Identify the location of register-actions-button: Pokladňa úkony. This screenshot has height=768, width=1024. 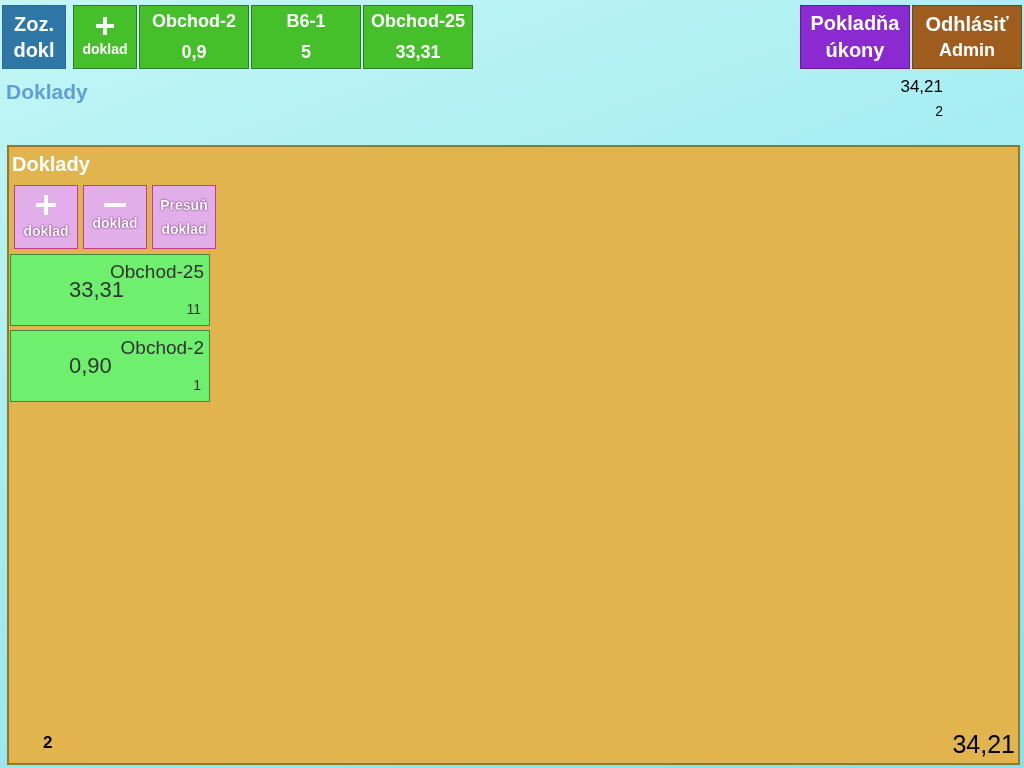
(855, 37).